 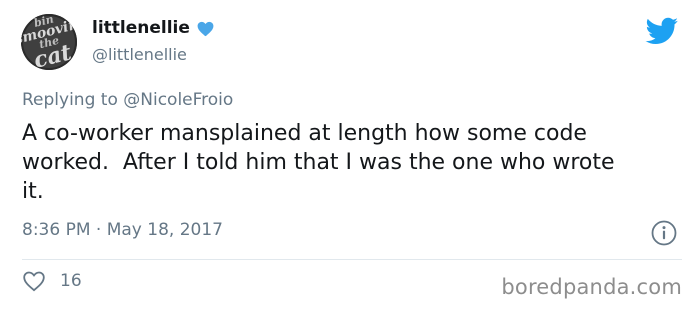 I want to click on divider, so click(x=352, y=259).